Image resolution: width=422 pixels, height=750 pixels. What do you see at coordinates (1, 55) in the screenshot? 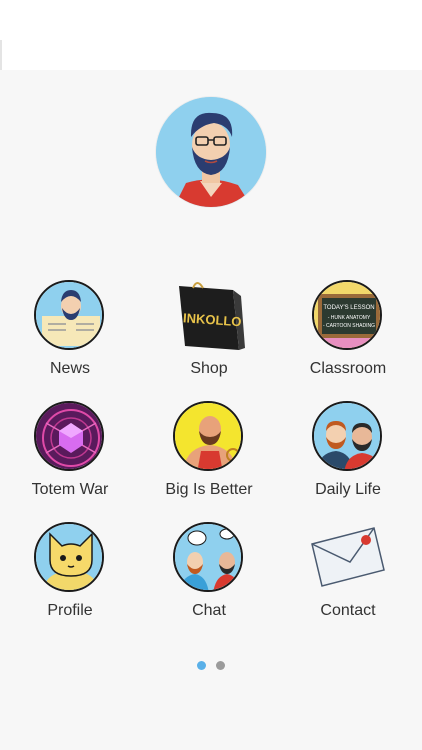
I see `top-bar-divider` at bounding box center [1, 55].